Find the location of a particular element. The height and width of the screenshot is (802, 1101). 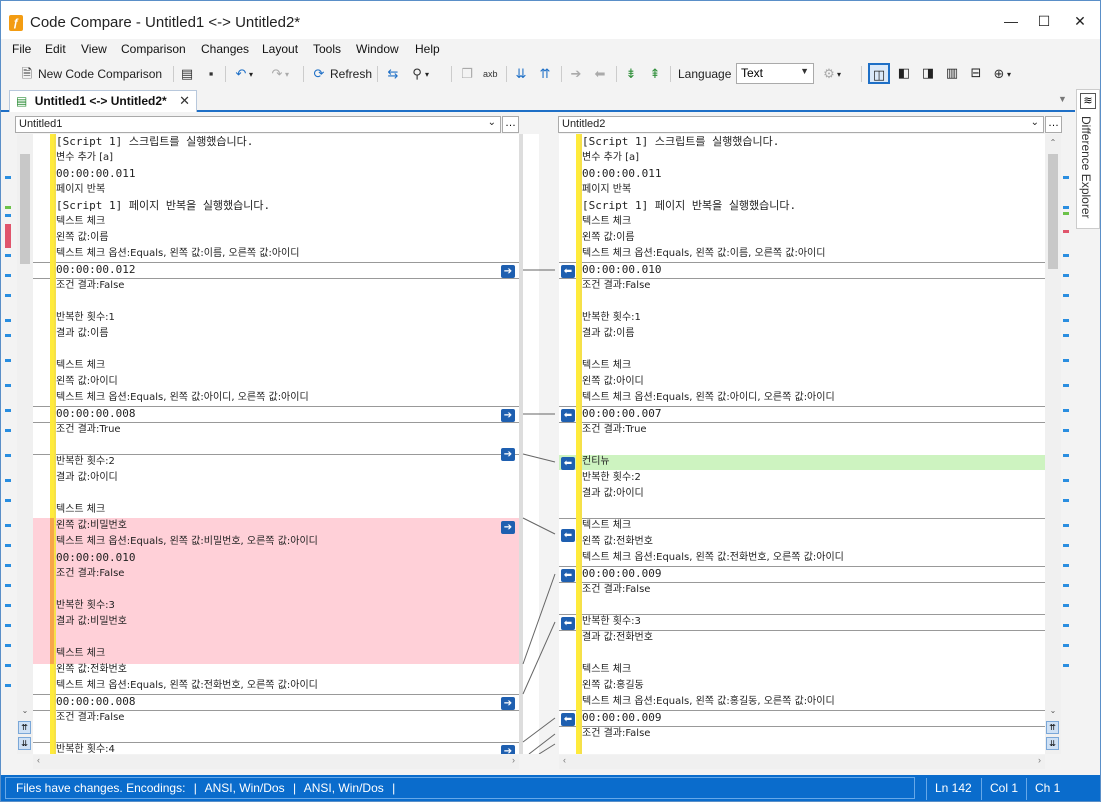

menu-tools: Tools is located at coordinates (327, 49).